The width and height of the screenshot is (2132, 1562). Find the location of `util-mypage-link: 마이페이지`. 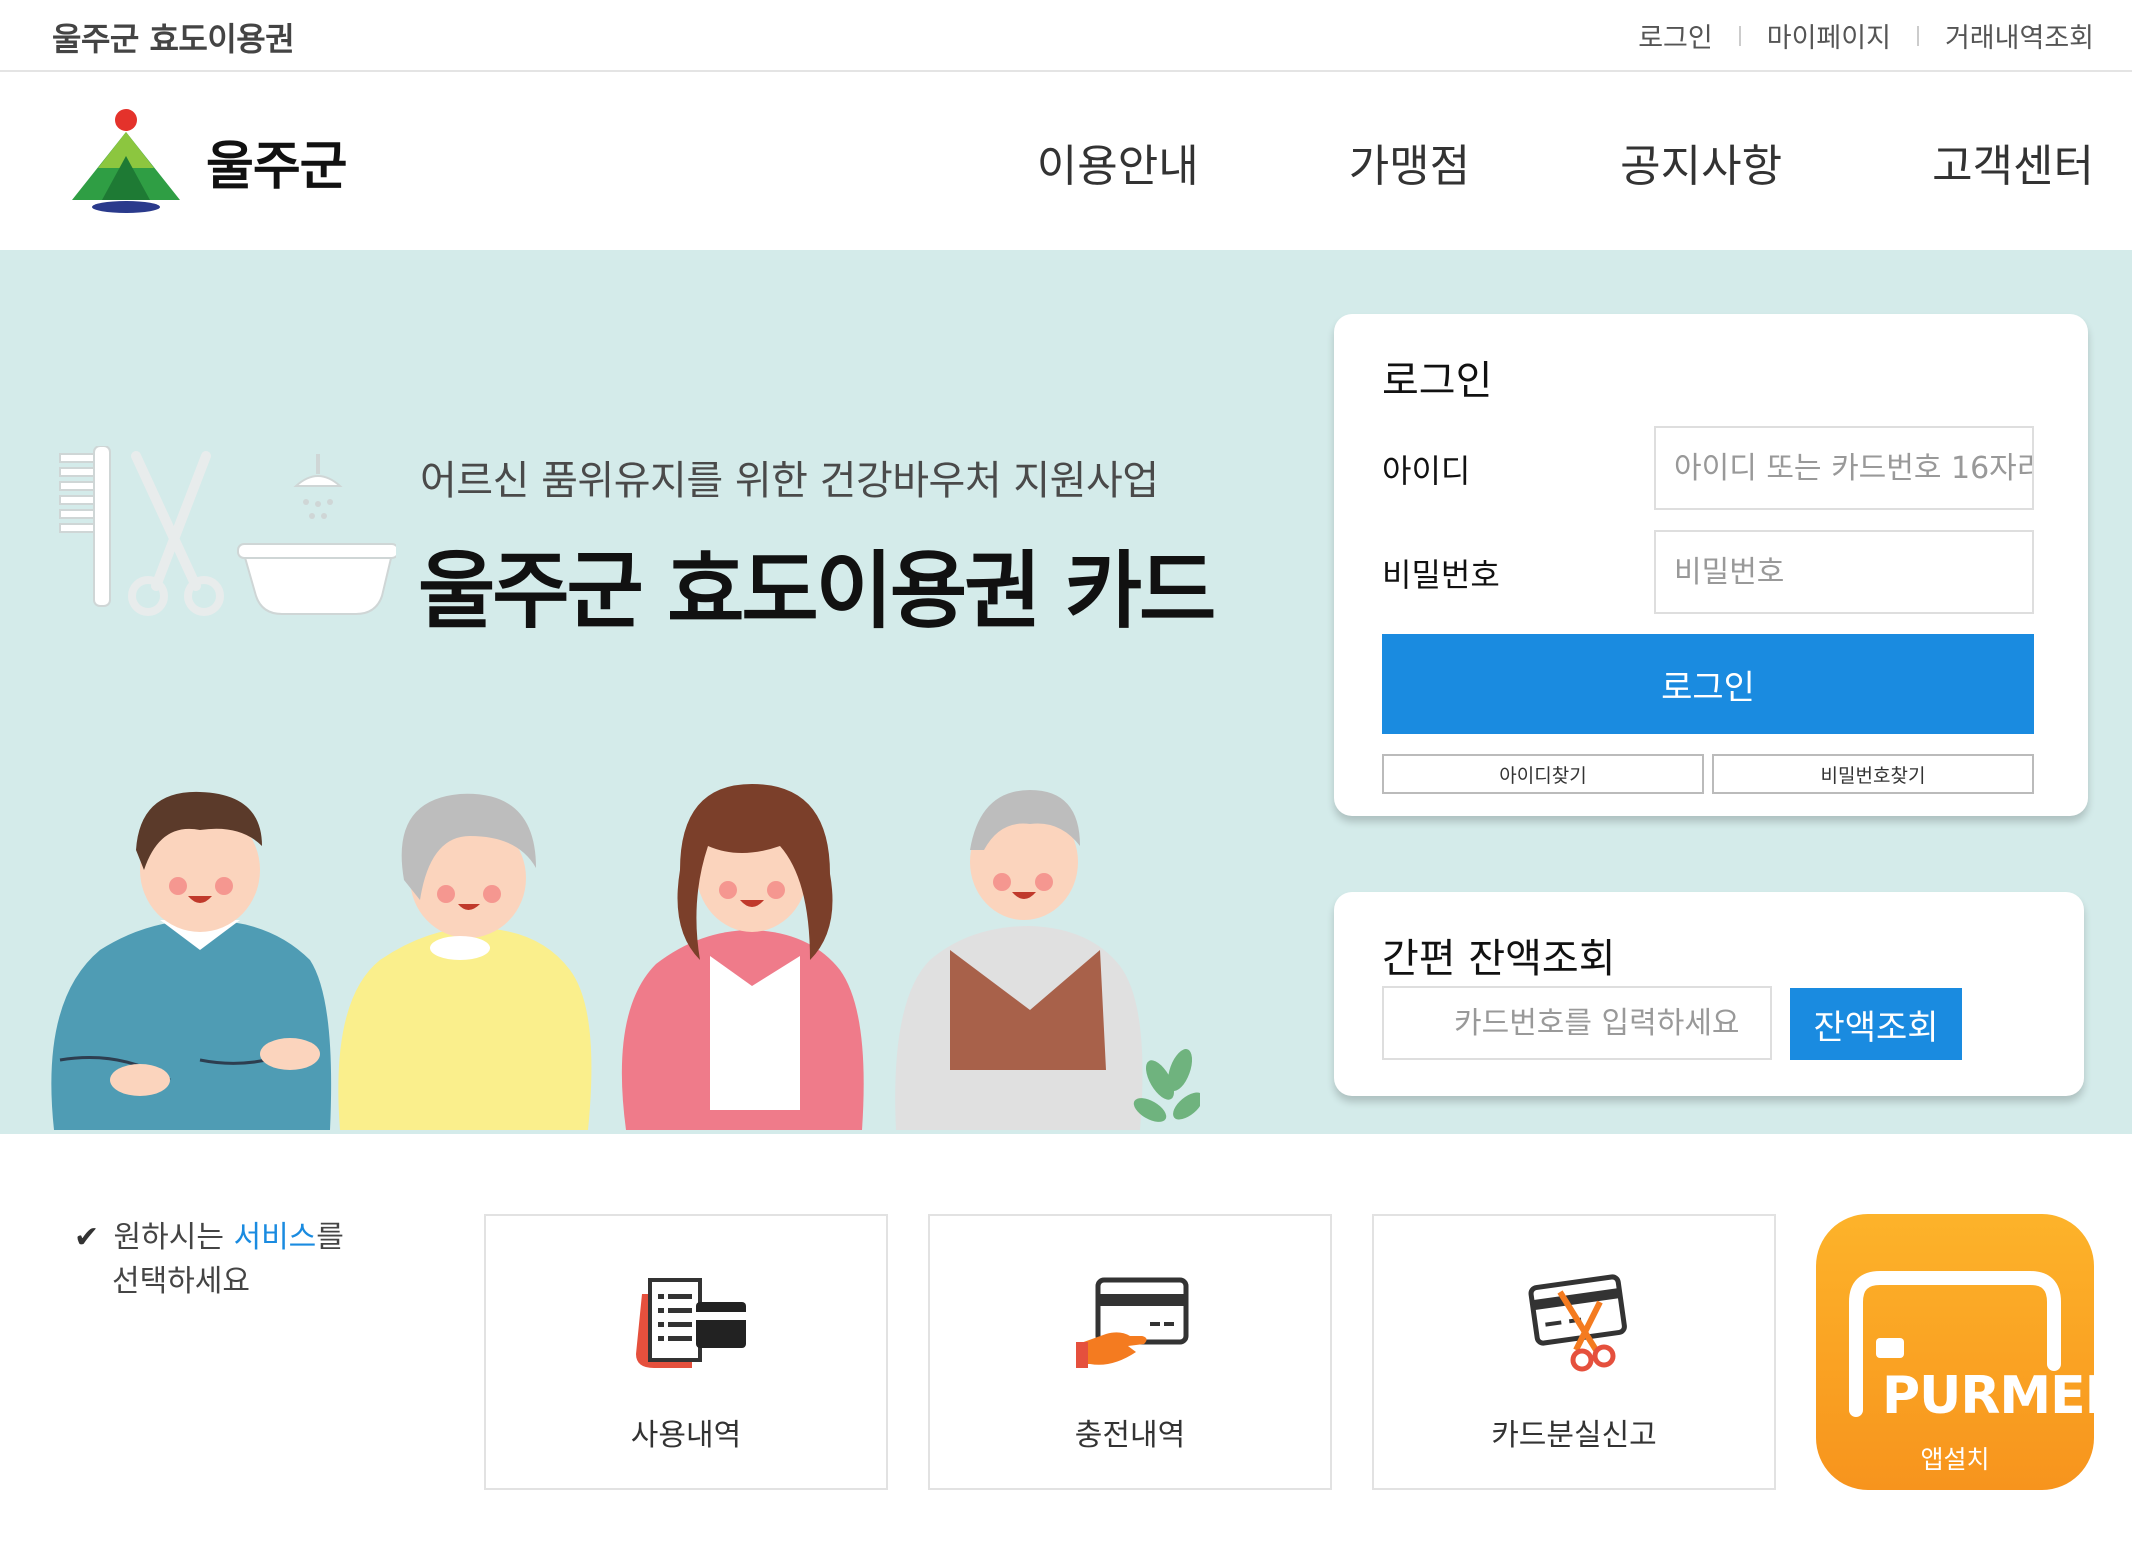

util-mypage-link: 마이페이지 is located at coordinates (1829, 35).